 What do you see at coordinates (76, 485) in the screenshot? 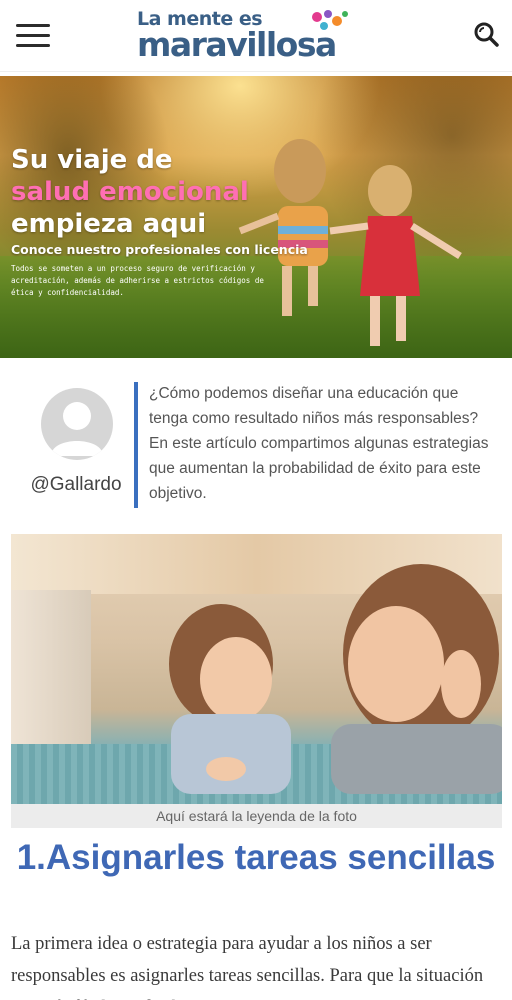
I see `author-handle: @Gallardo` at bounding box center [76, 485].